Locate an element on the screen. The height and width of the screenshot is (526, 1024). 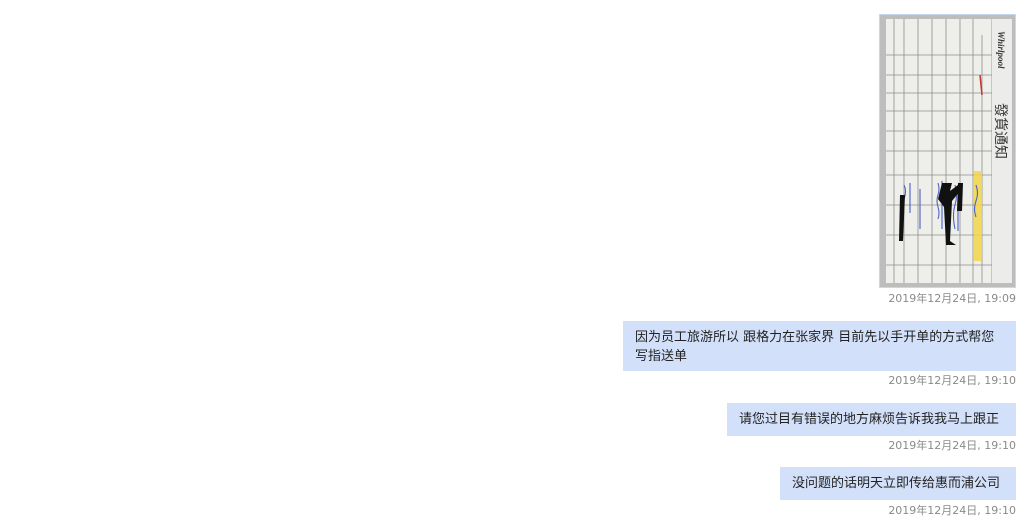
delivery-note-image: Whirlpool 發貨通知 is located at coordinates (947, 151).